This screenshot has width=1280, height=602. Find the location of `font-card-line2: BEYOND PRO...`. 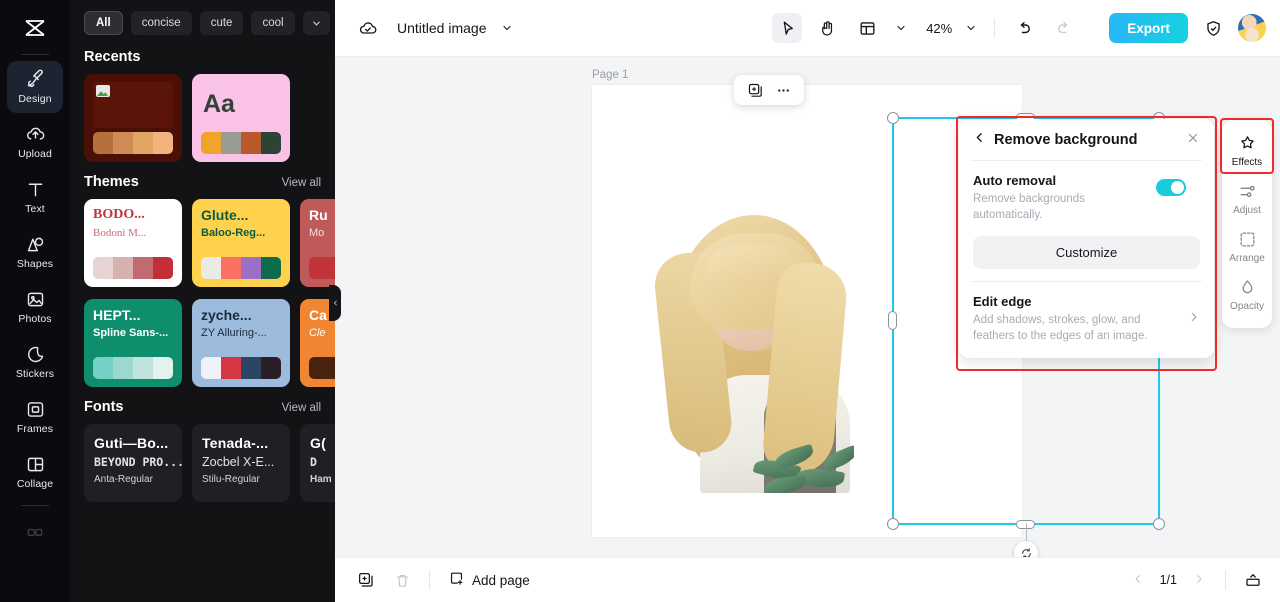

font-card-line2: BEYOND PRO... is located at coordinates (138, 462).